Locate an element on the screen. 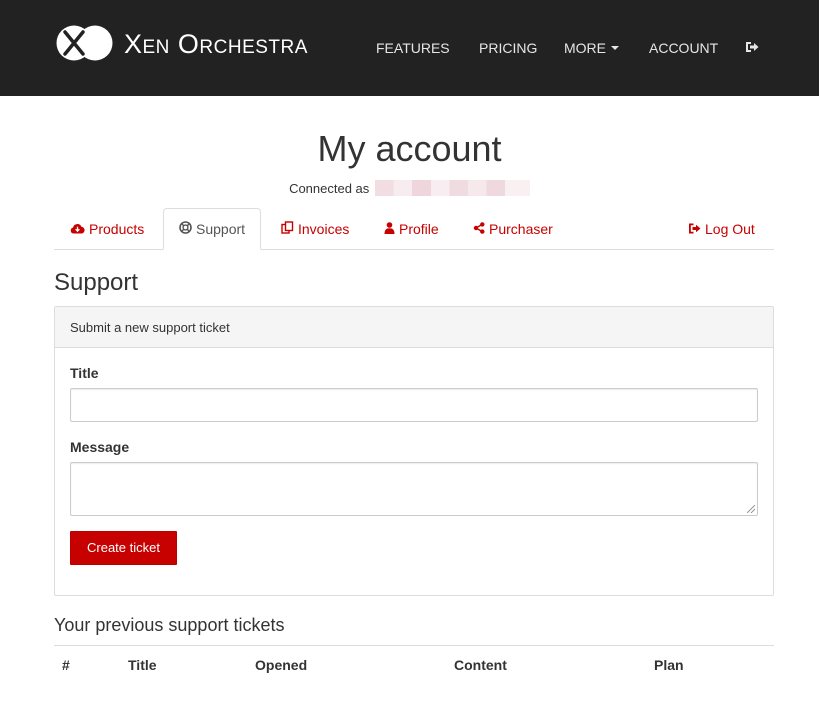 This screenshot has width=819, height=718. tab-profile: Profile is located at coordinates (411, 229).